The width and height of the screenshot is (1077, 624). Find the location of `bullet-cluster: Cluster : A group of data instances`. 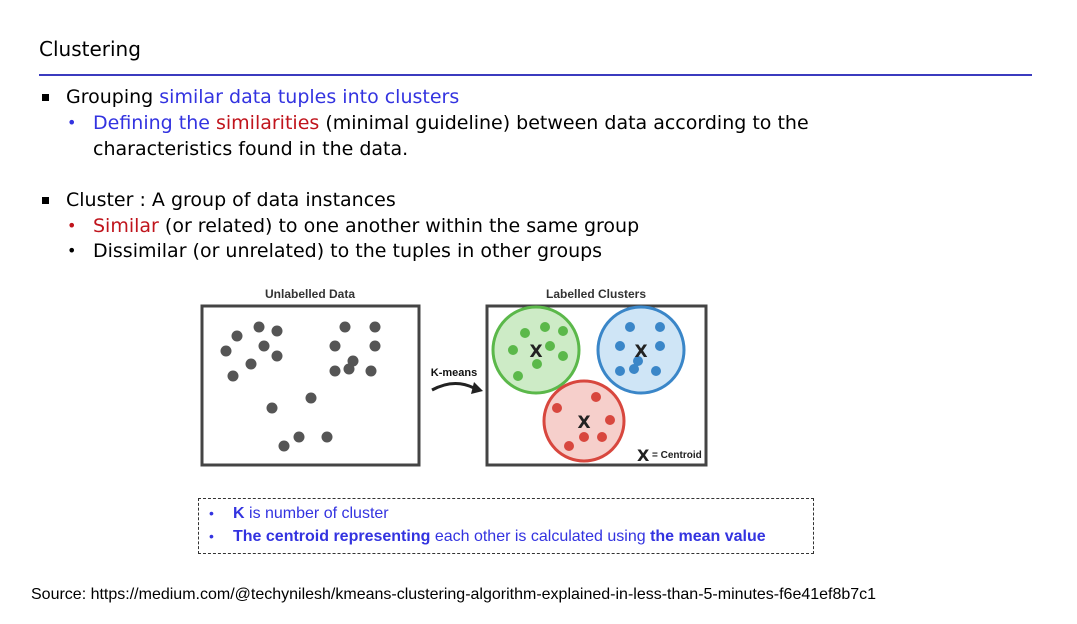

bullet-cluster: Cluster : A group of data instances is located at coordinates (231, 200).